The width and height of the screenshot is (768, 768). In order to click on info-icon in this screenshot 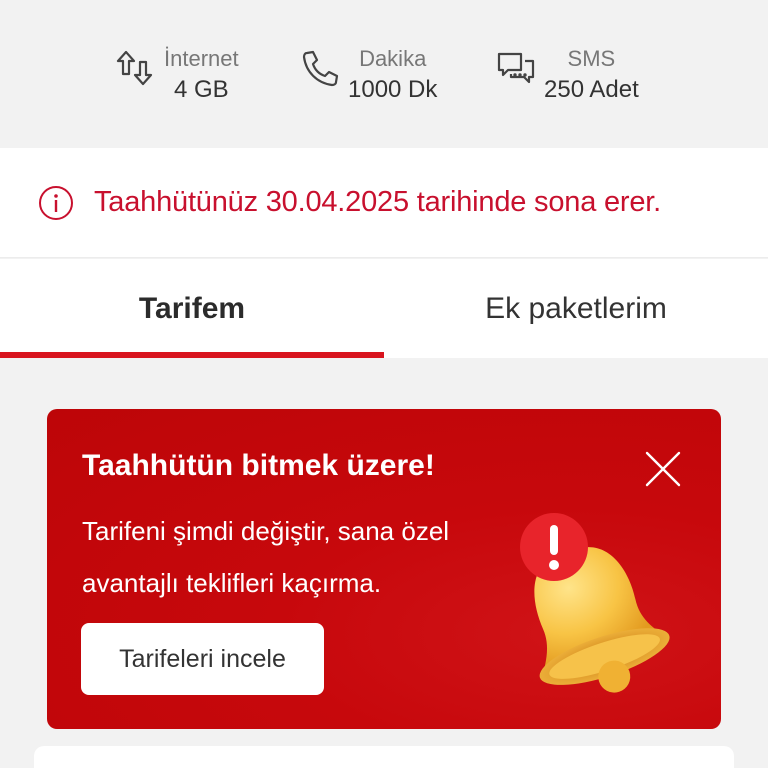, I will do `click(56, 203)`.